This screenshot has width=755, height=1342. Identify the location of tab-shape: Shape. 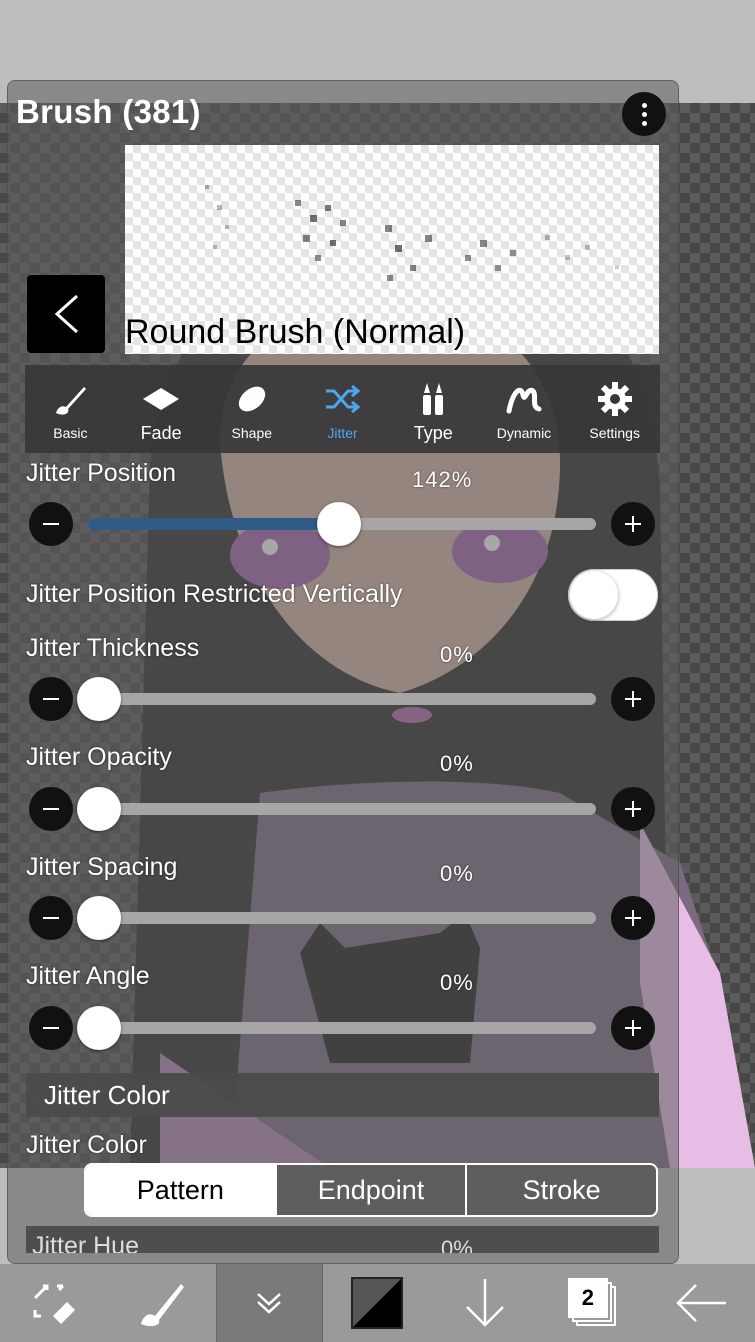
(251, 409).